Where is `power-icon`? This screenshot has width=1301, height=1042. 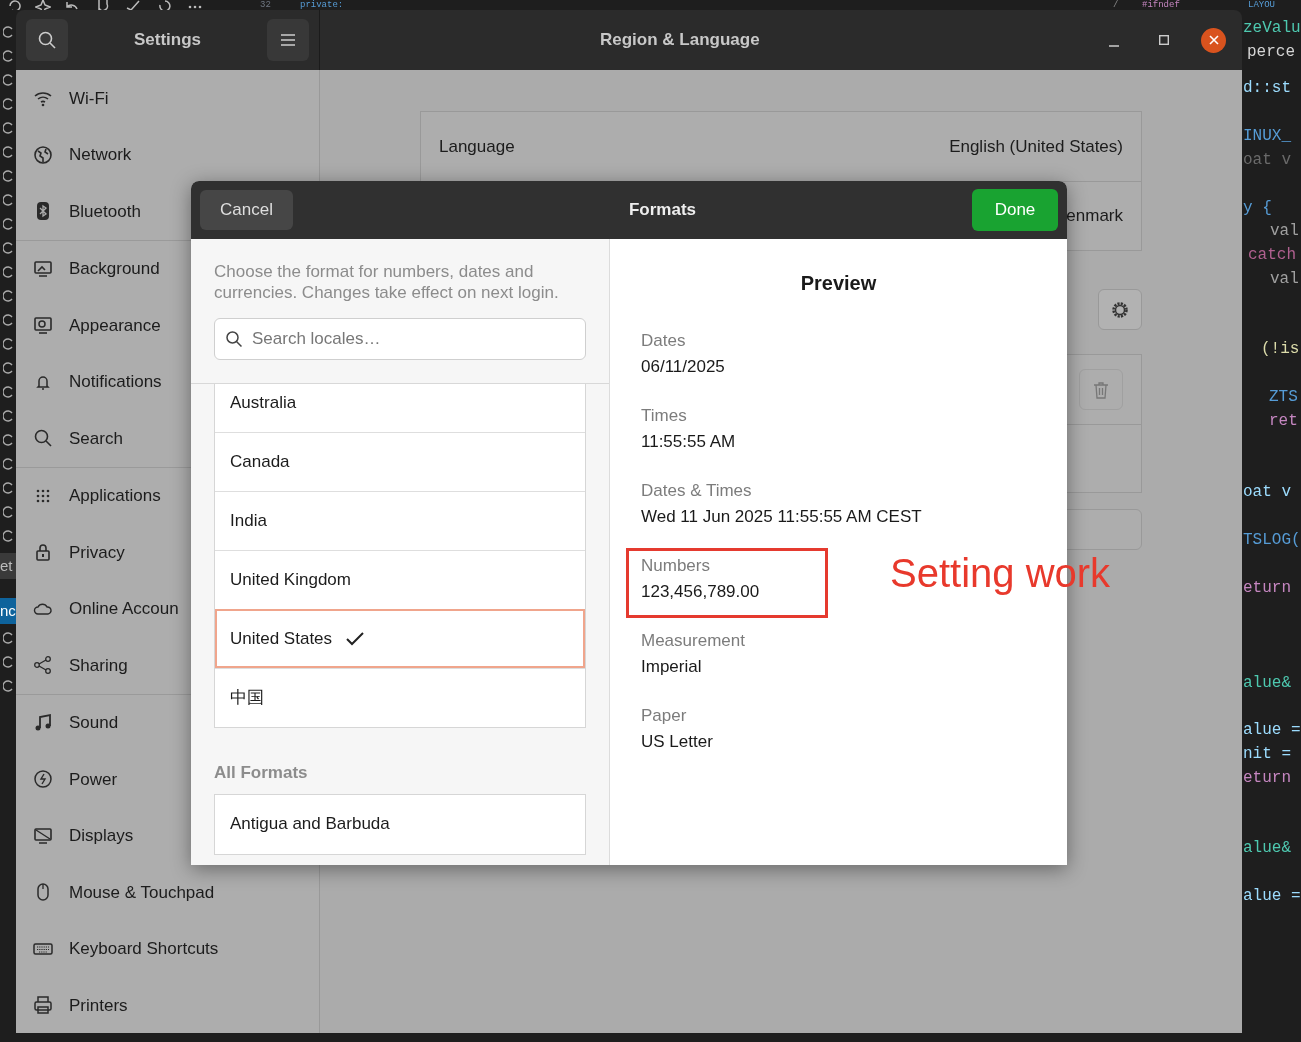 power-icon is located at coordinates (43, 779).